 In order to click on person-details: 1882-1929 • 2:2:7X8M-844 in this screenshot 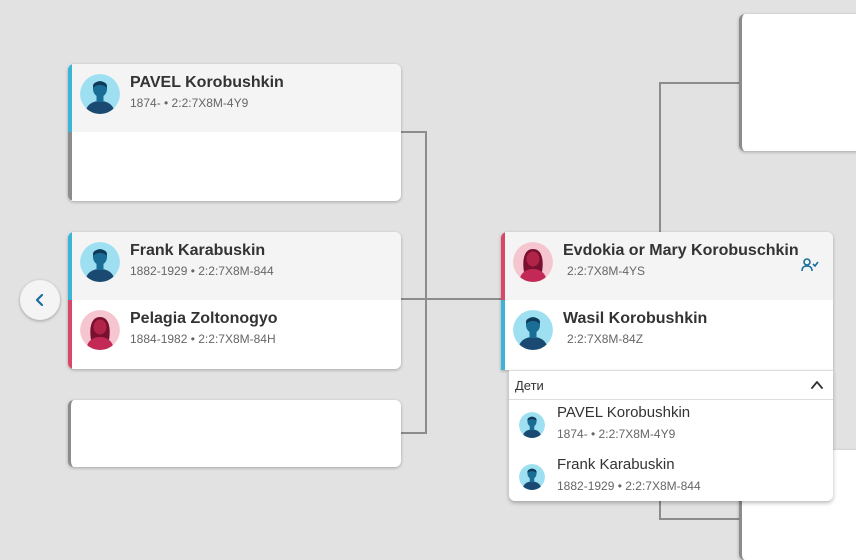, I will do `click(202, 271)`.